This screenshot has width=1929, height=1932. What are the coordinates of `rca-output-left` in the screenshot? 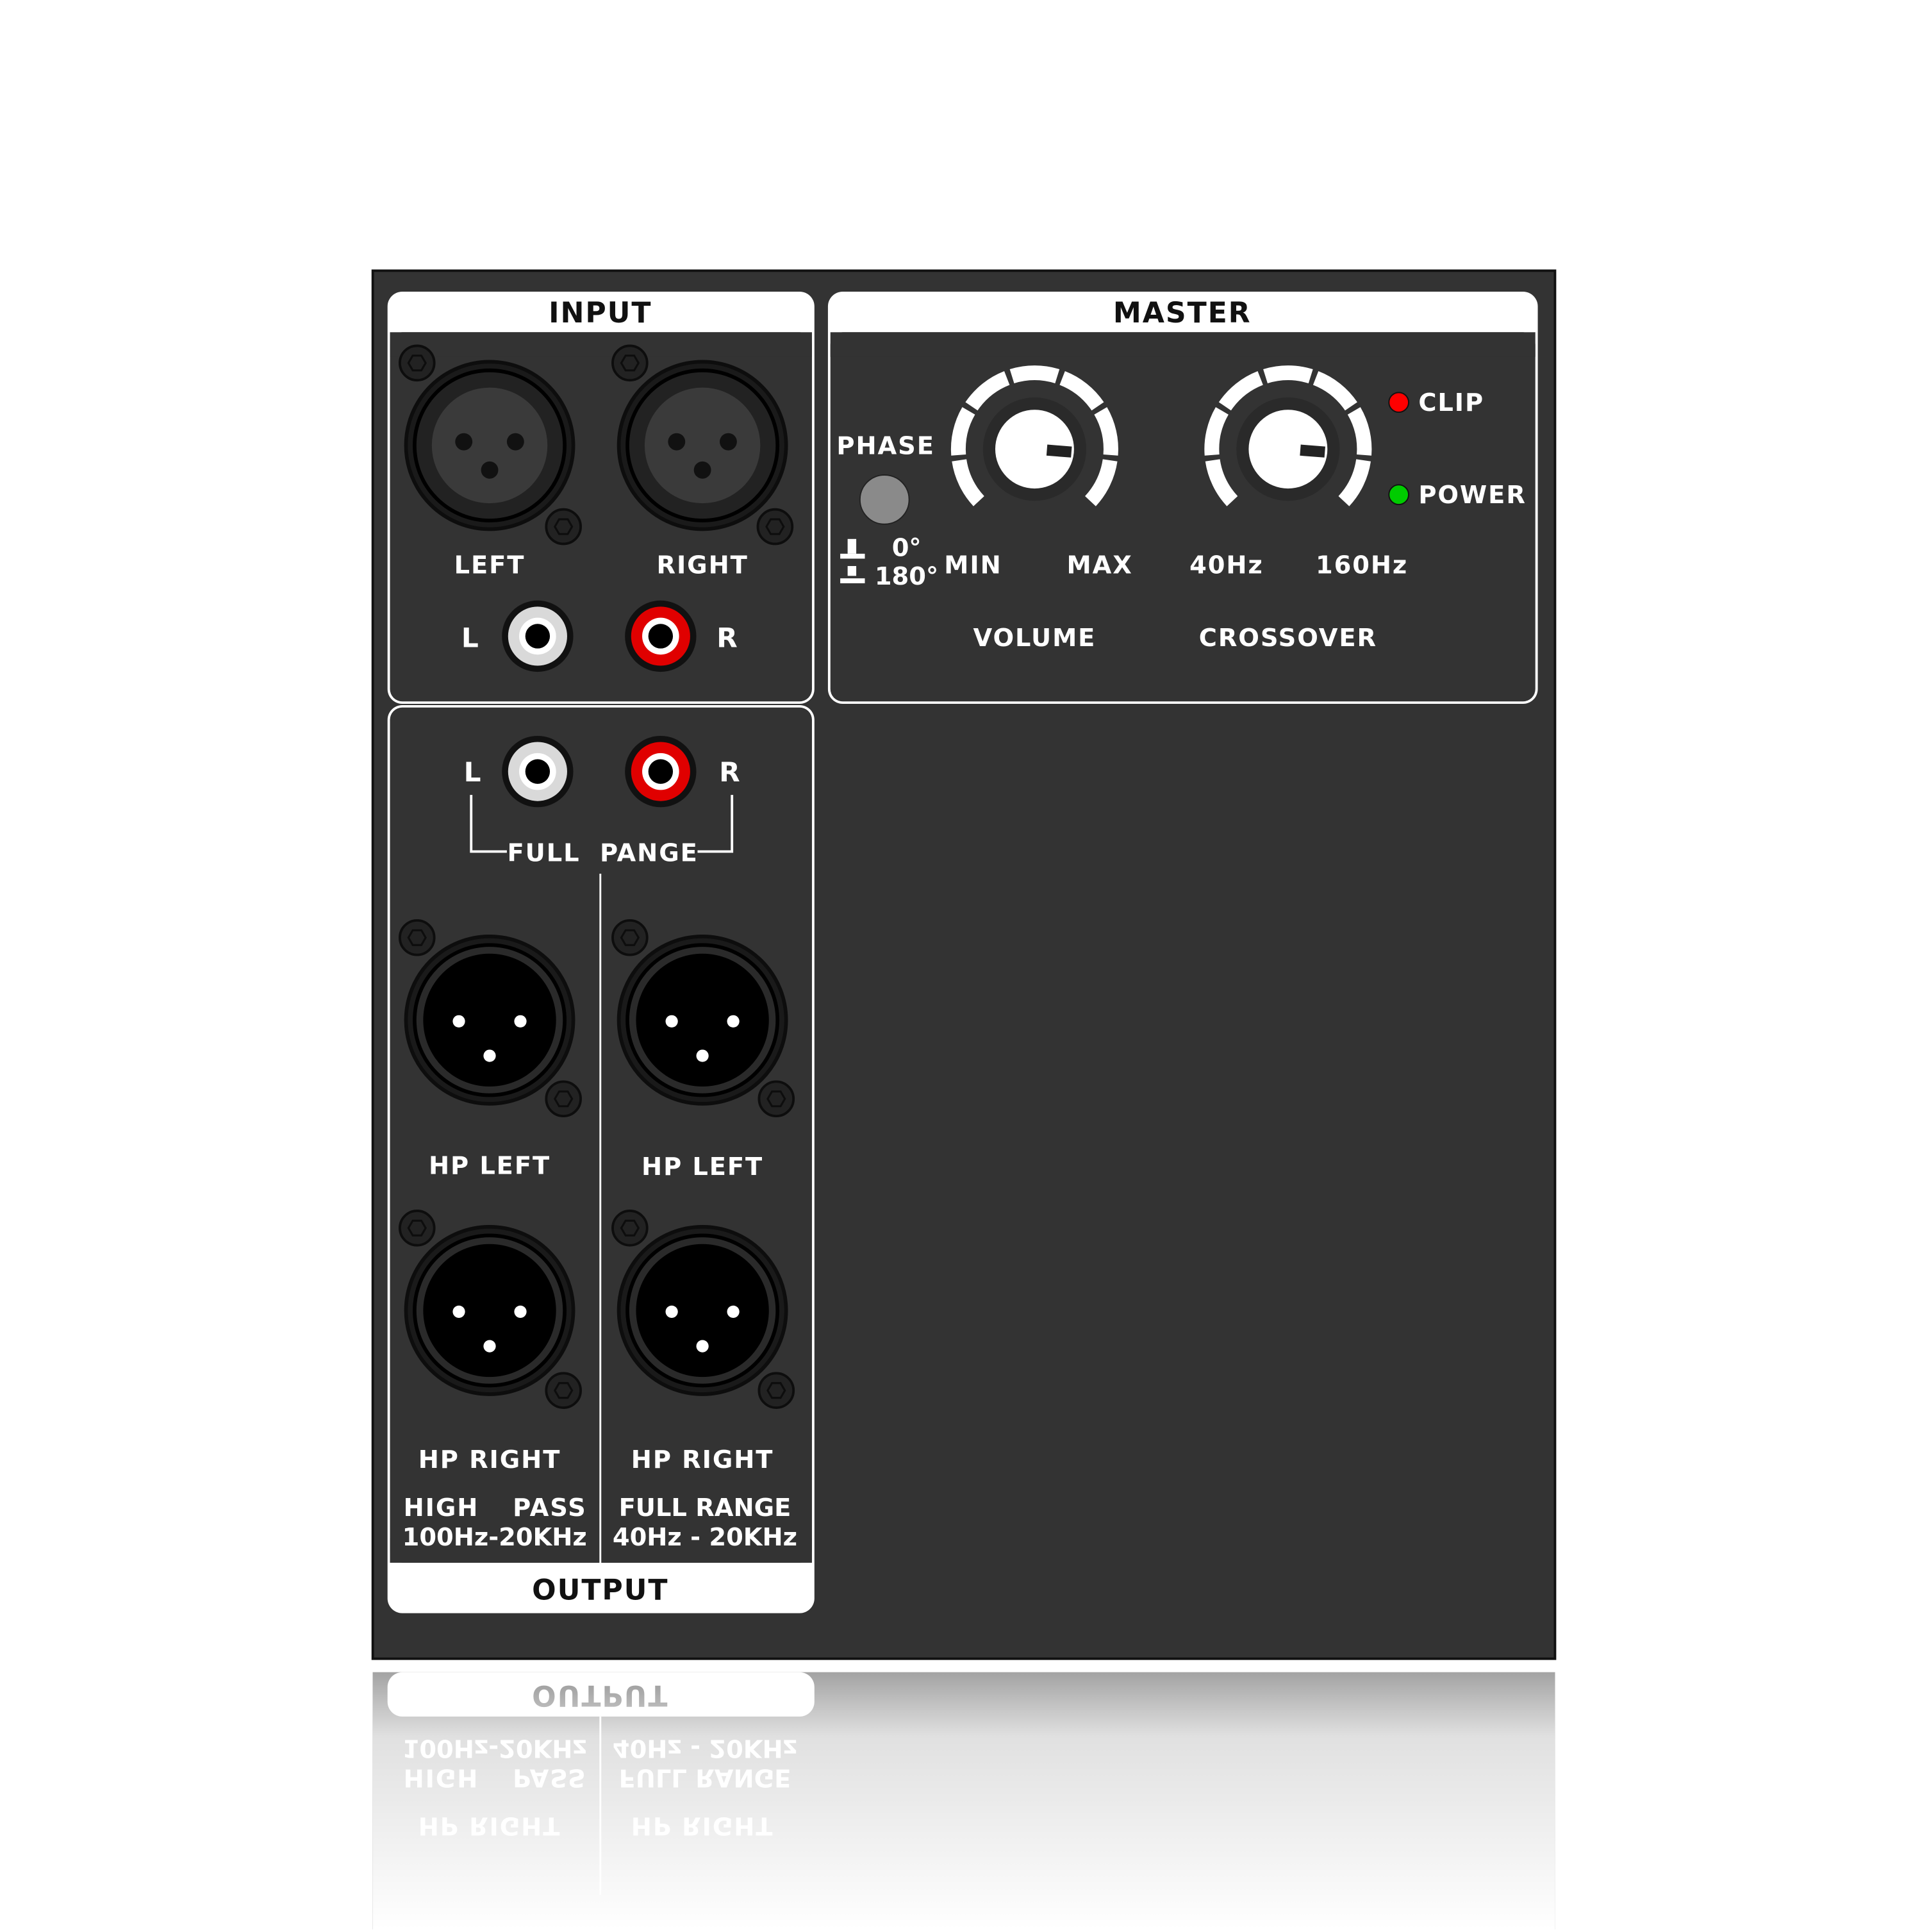 It's located at (538, 771).